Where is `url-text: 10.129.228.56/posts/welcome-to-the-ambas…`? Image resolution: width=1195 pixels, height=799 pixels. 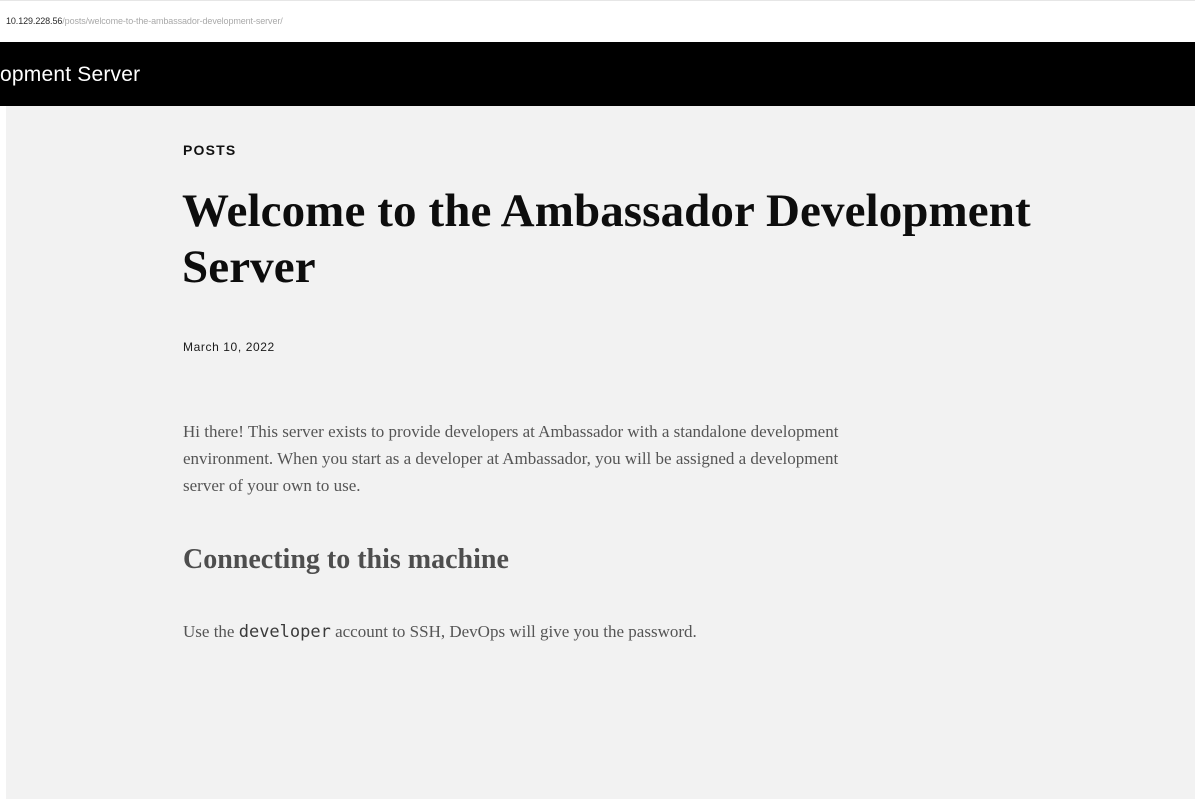
url-text: 10.129.228.56/posts/welcome-to-the-ambas… is located at coordinates (144, 21).